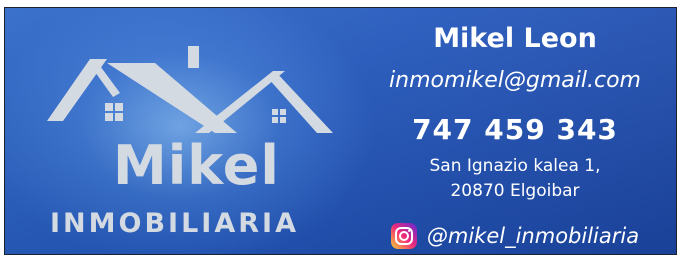 The image size is (683, 261). What do you see at coordinates (403, 236) in the screenshot?
I see `instagram-icon` at bounding box center [403, 236].